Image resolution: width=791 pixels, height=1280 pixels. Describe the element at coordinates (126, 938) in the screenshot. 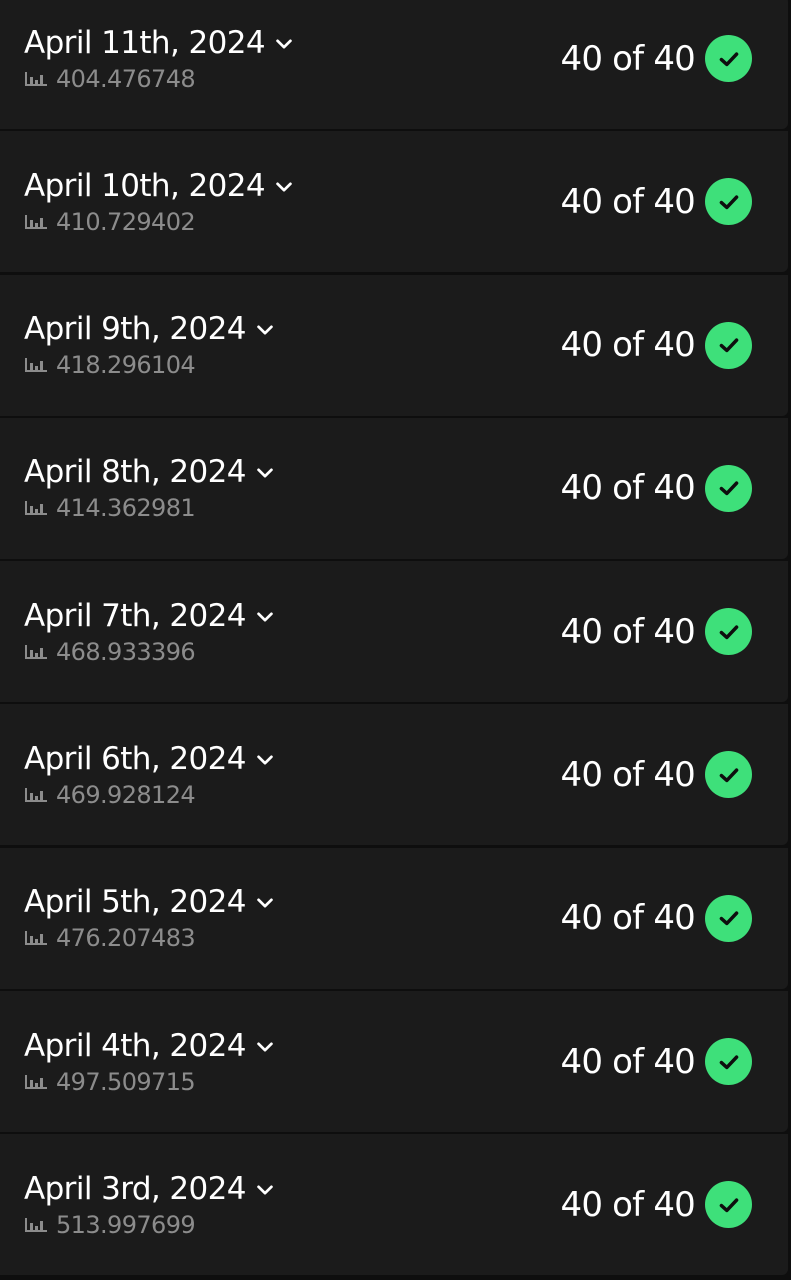

I see `entry-score: 476.207483` at that location.